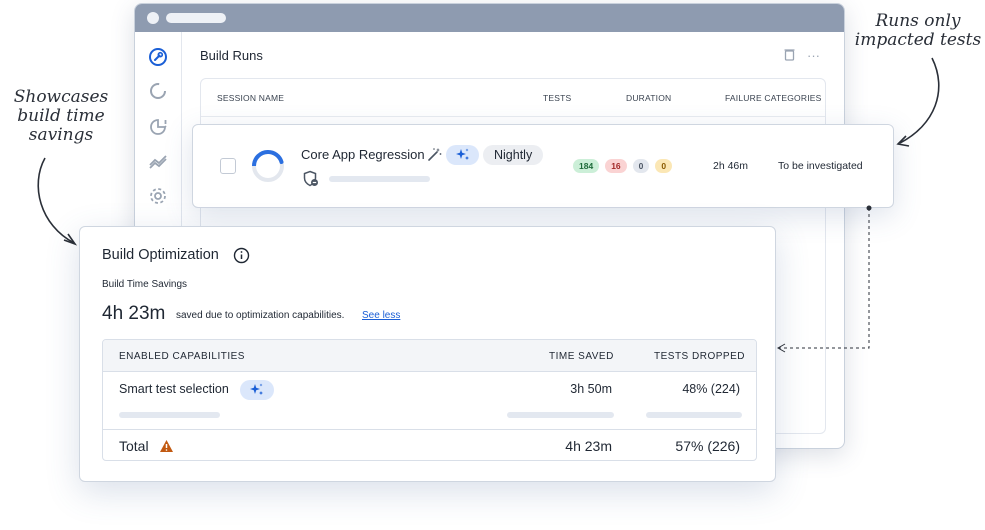 Image resolution: width=985 pixels, height=530 pixels. I want to click on optimization-title: Build Optimization, so click(160, 255).